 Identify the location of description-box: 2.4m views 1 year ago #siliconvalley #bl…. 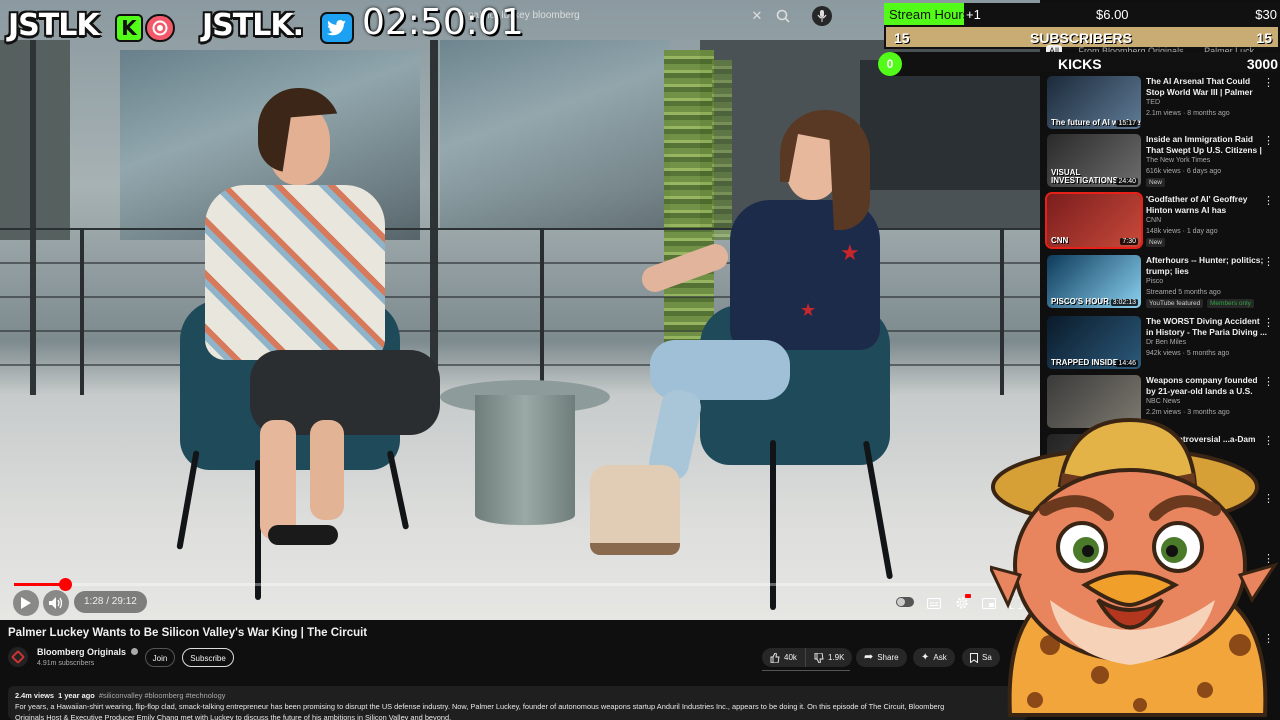
(518, 703).